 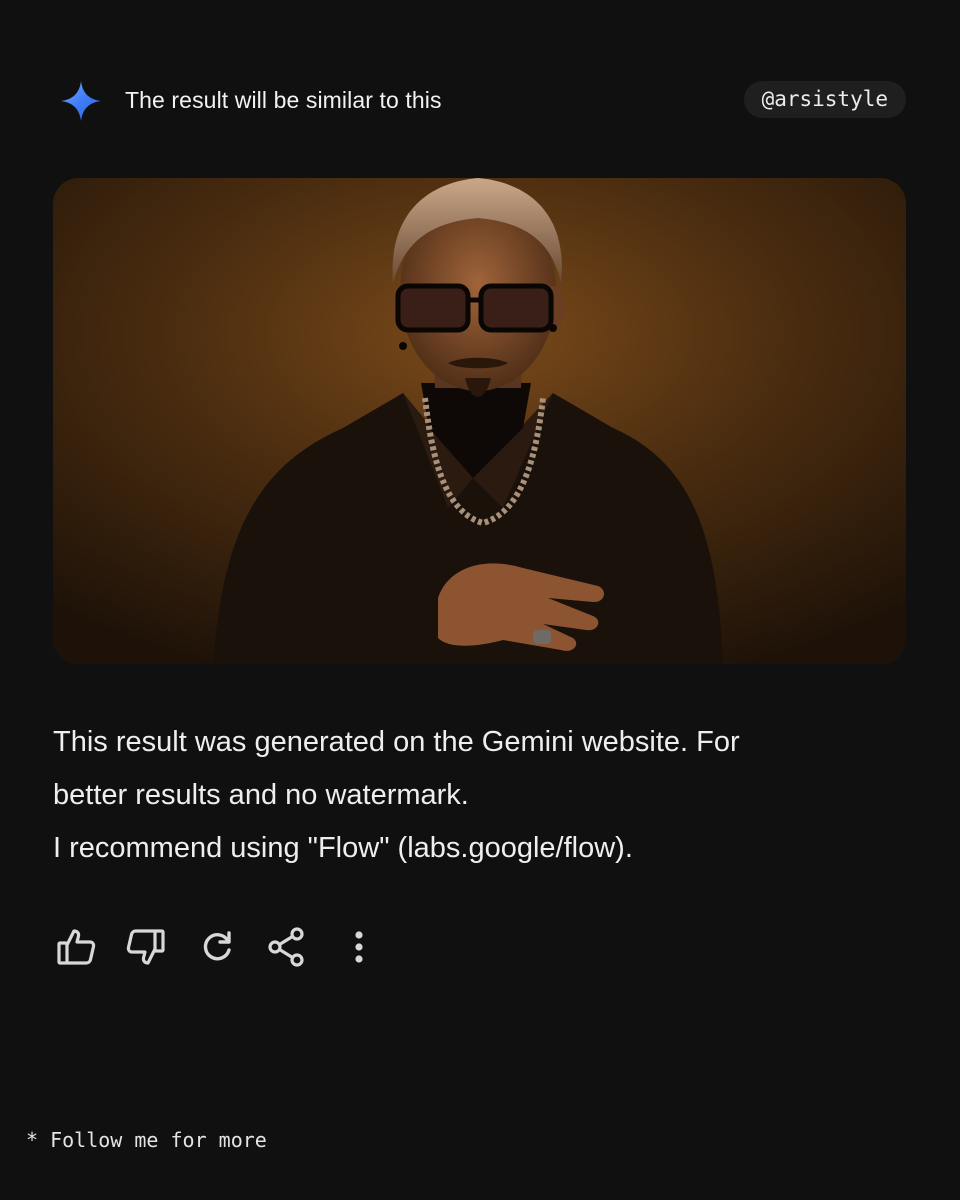 I want to click on thumbs-down-button, so click(x=146, y=947).